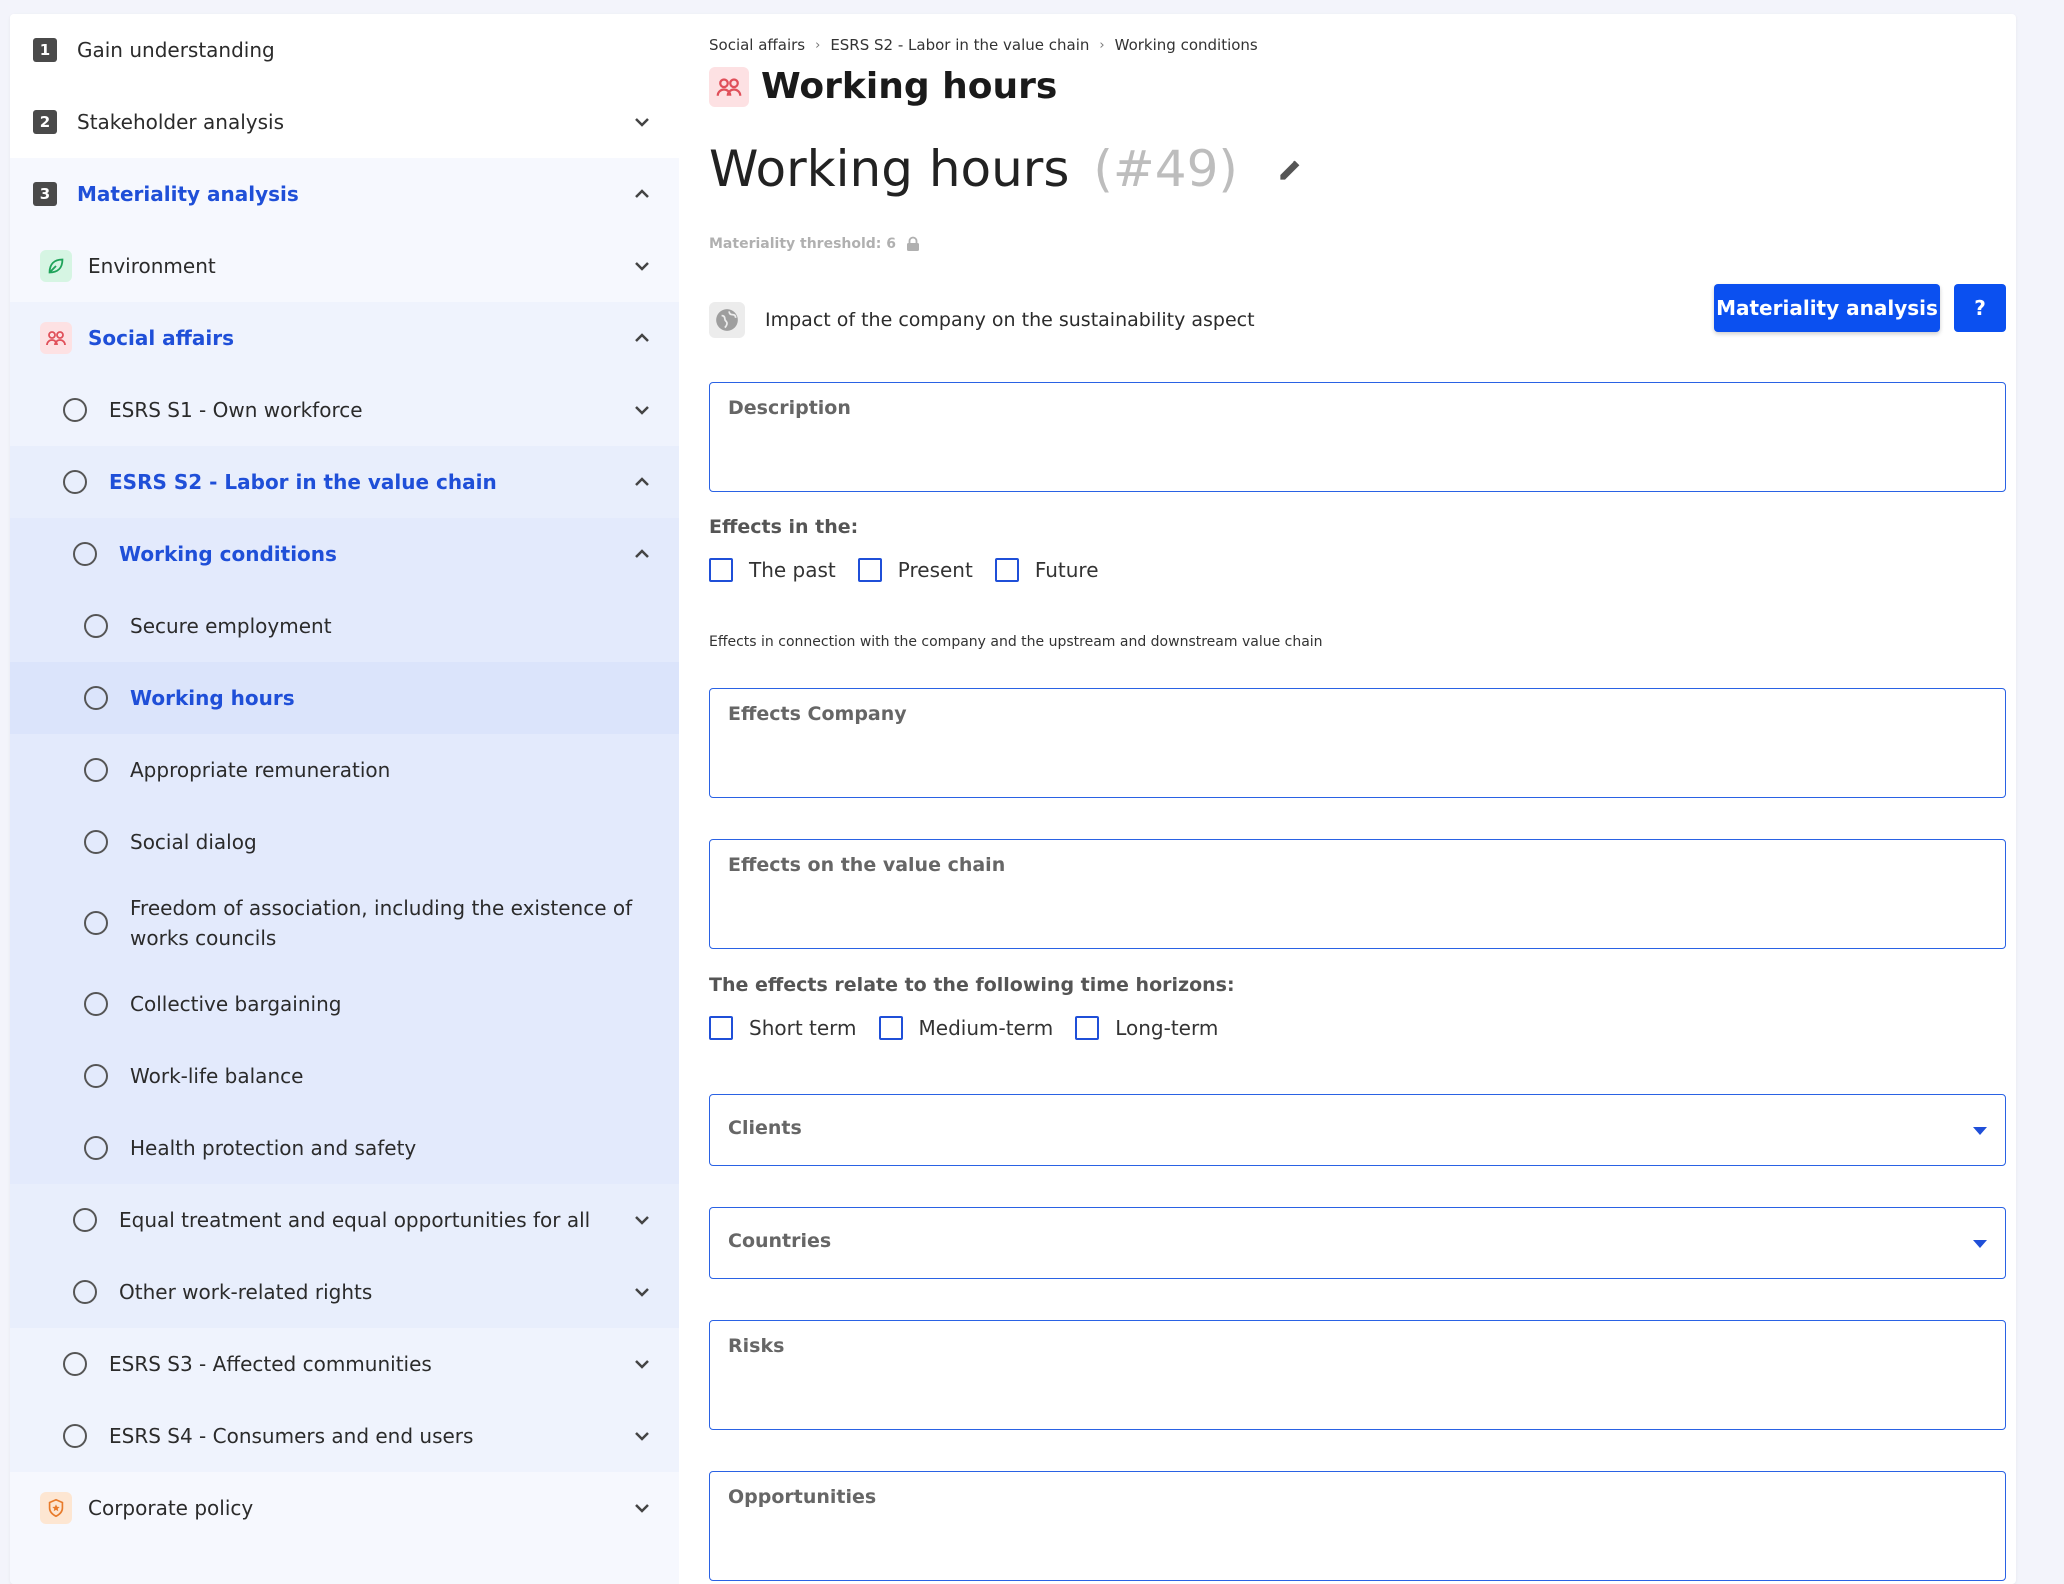  What do you see at coordinates (1357, 437) in the screenshot?
I see `description-field: Description` at bounding box center [1357, 437].